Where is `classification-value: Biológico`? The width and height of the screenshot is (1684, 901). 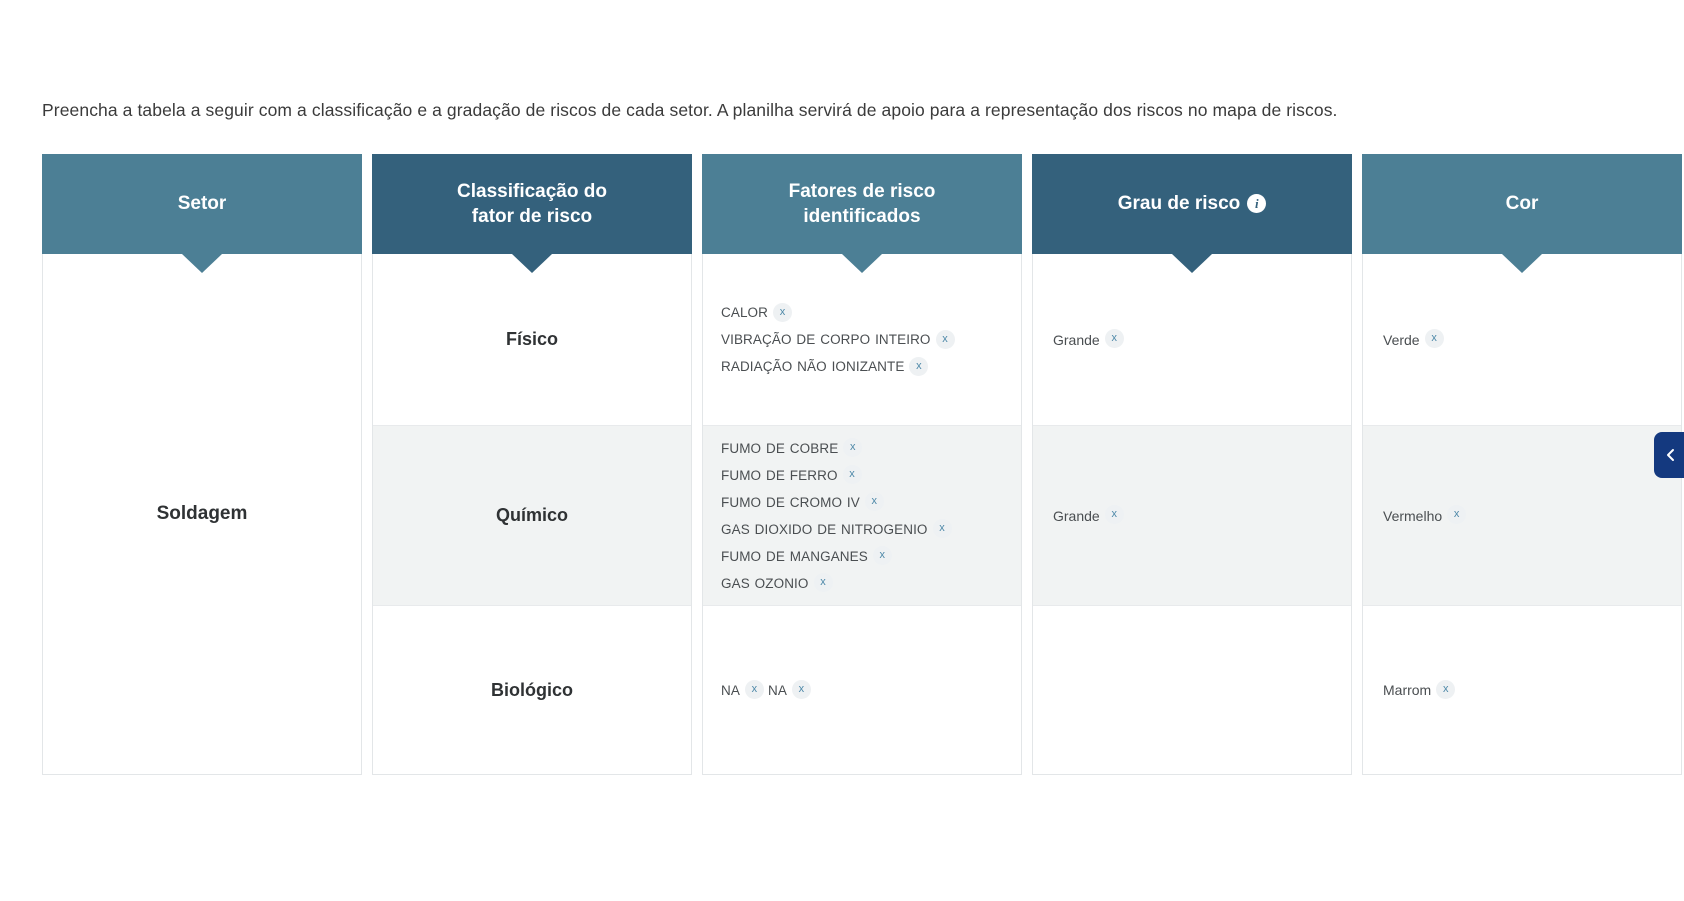 classification-value: Biológico is located at coordinates (532, 689).